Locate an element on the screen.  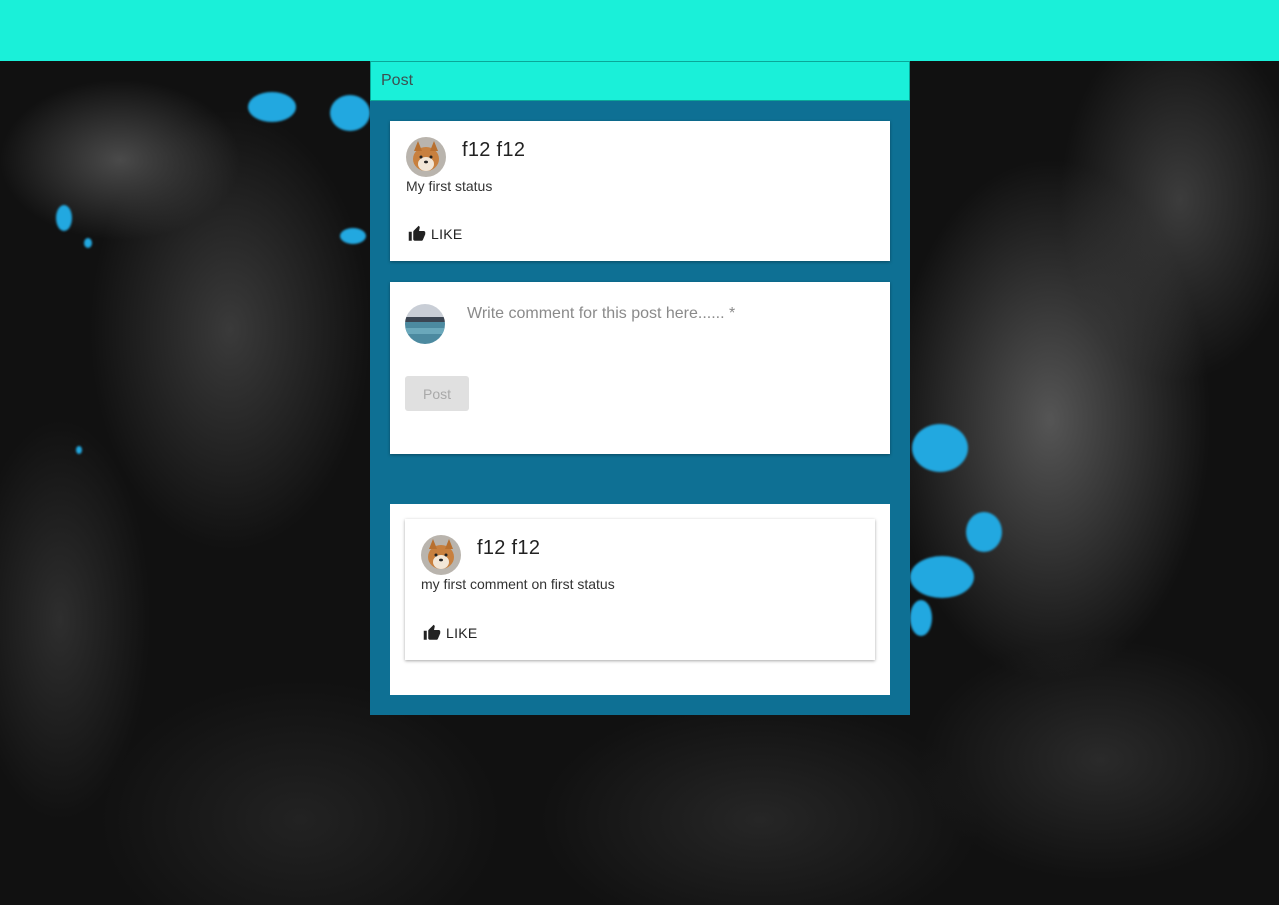
status-card: f12 f12 My first status LIKE is located at coordinates (640, 191).